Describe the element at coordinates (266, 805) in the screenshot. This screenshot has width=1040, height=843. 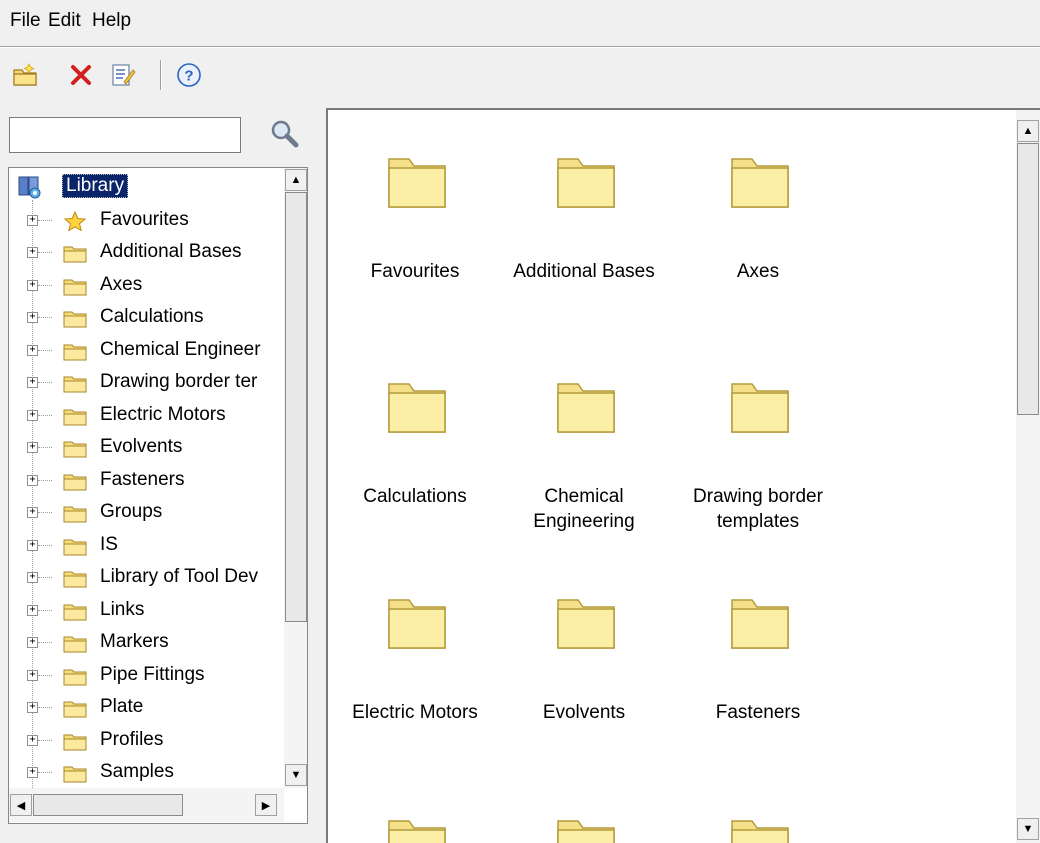
I see `scroll-right-arrow: ▶` at that location.